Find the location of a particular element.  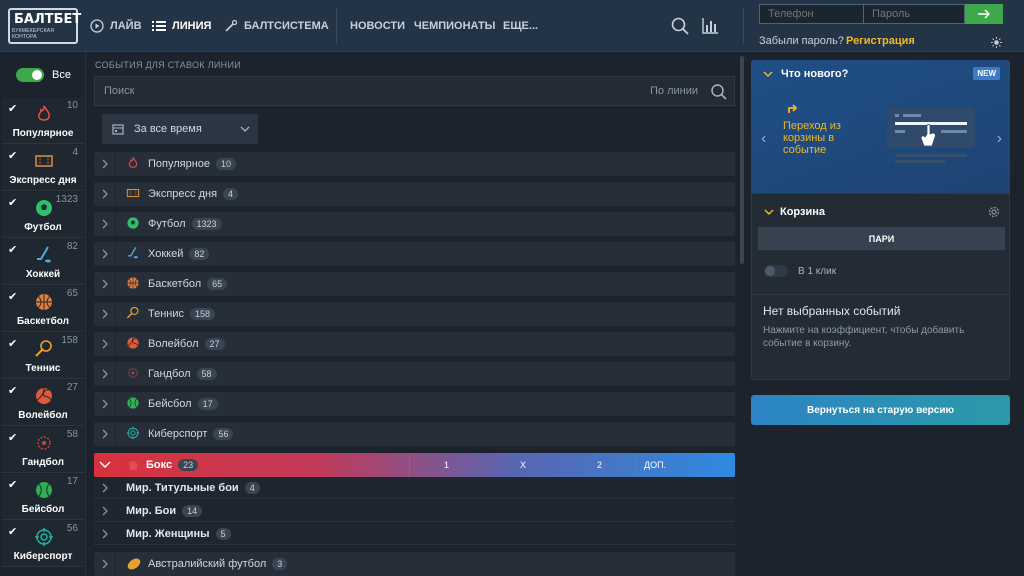

tournament-count: 4 is located at coordinates (252, 487).